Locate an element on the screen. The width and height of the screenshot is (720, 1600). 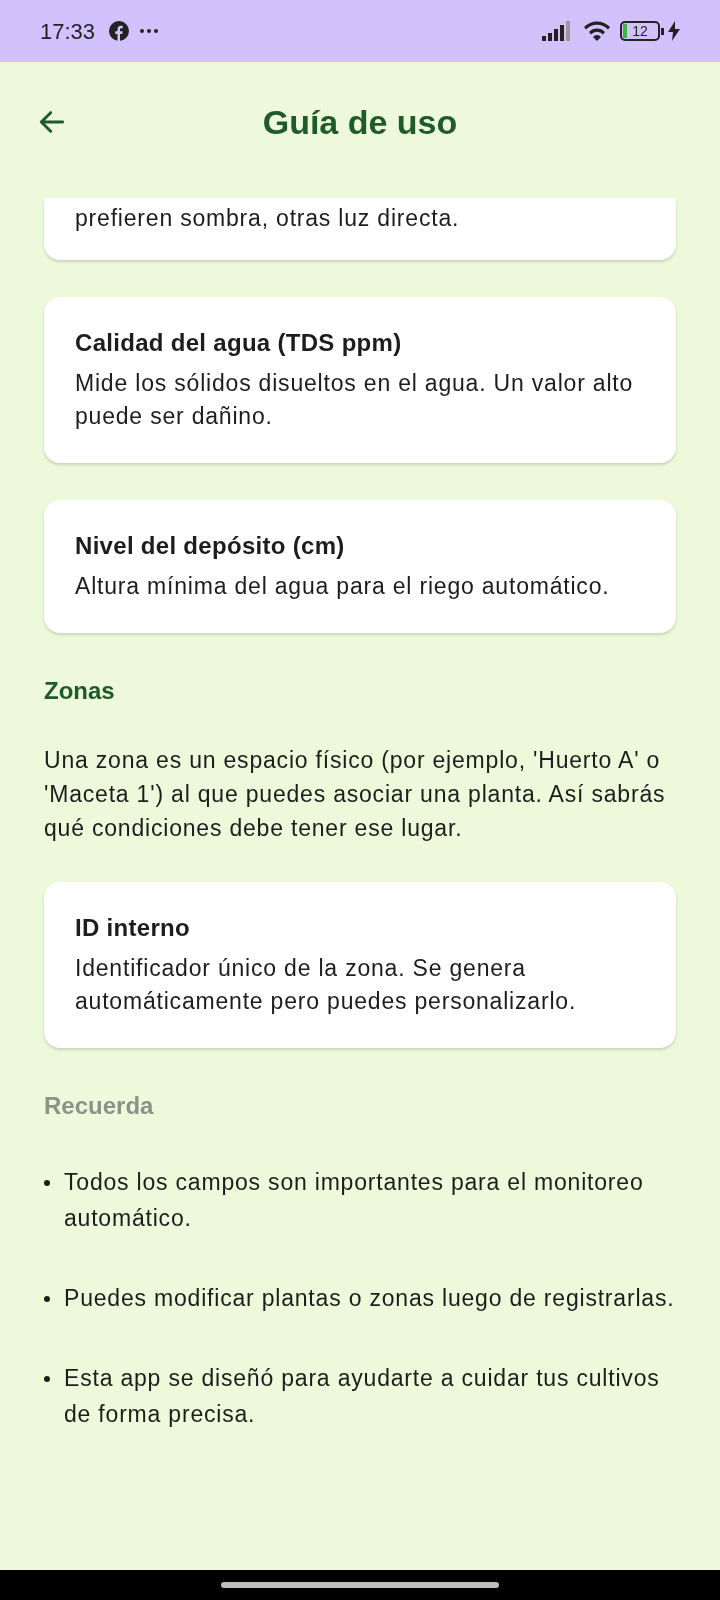
list-item: Todos los campos son importantes para el monitoreo automático. is located at coordinates (354, 1200).